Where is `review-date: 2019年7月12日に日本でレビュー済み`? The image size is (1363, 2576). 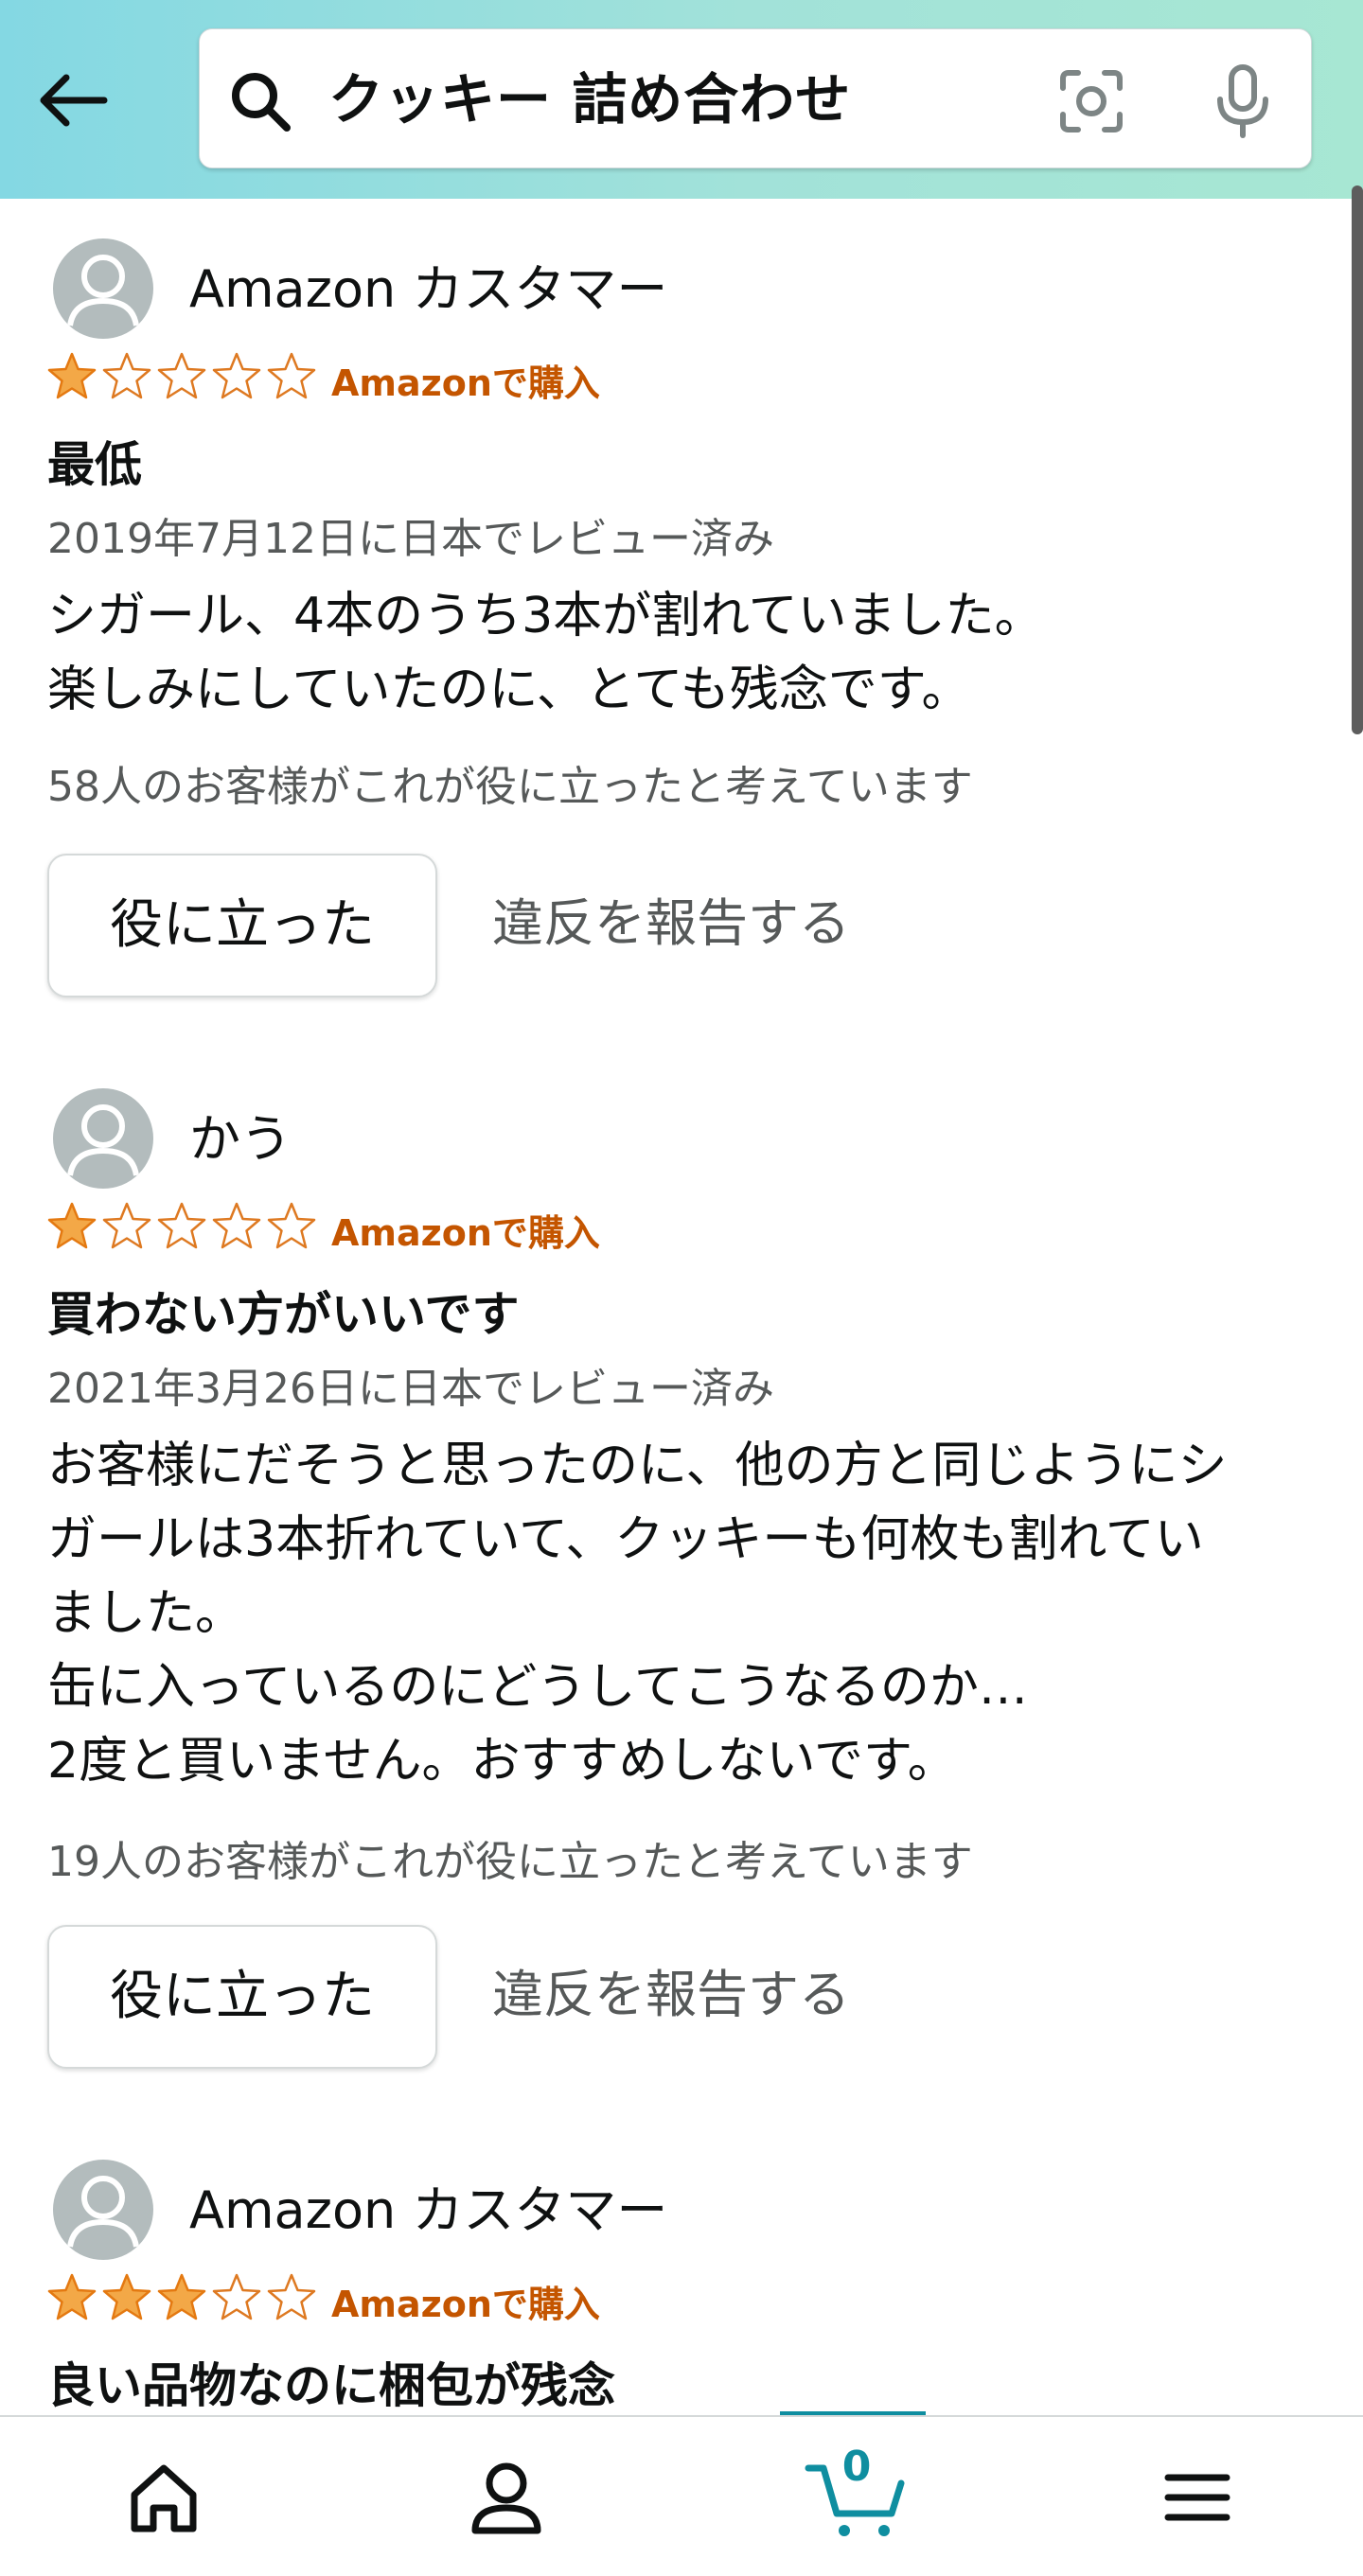 review-date: 2019年7月12日に日本でレビュー済み is located at coordinates (410, 539).